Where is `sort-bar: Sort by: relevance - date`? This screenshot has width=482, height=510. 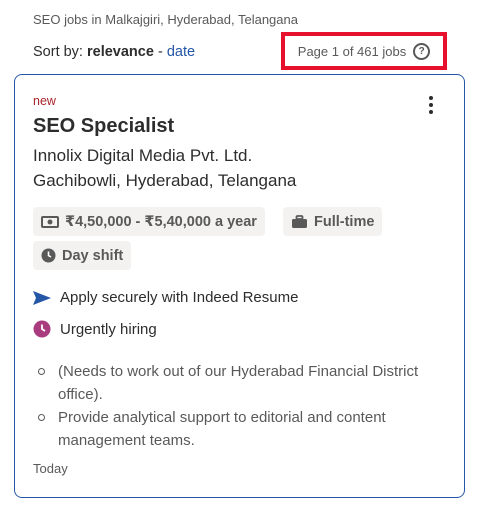
sort-bar: Sort by: relevance - date is located at coordinates (114, 52).